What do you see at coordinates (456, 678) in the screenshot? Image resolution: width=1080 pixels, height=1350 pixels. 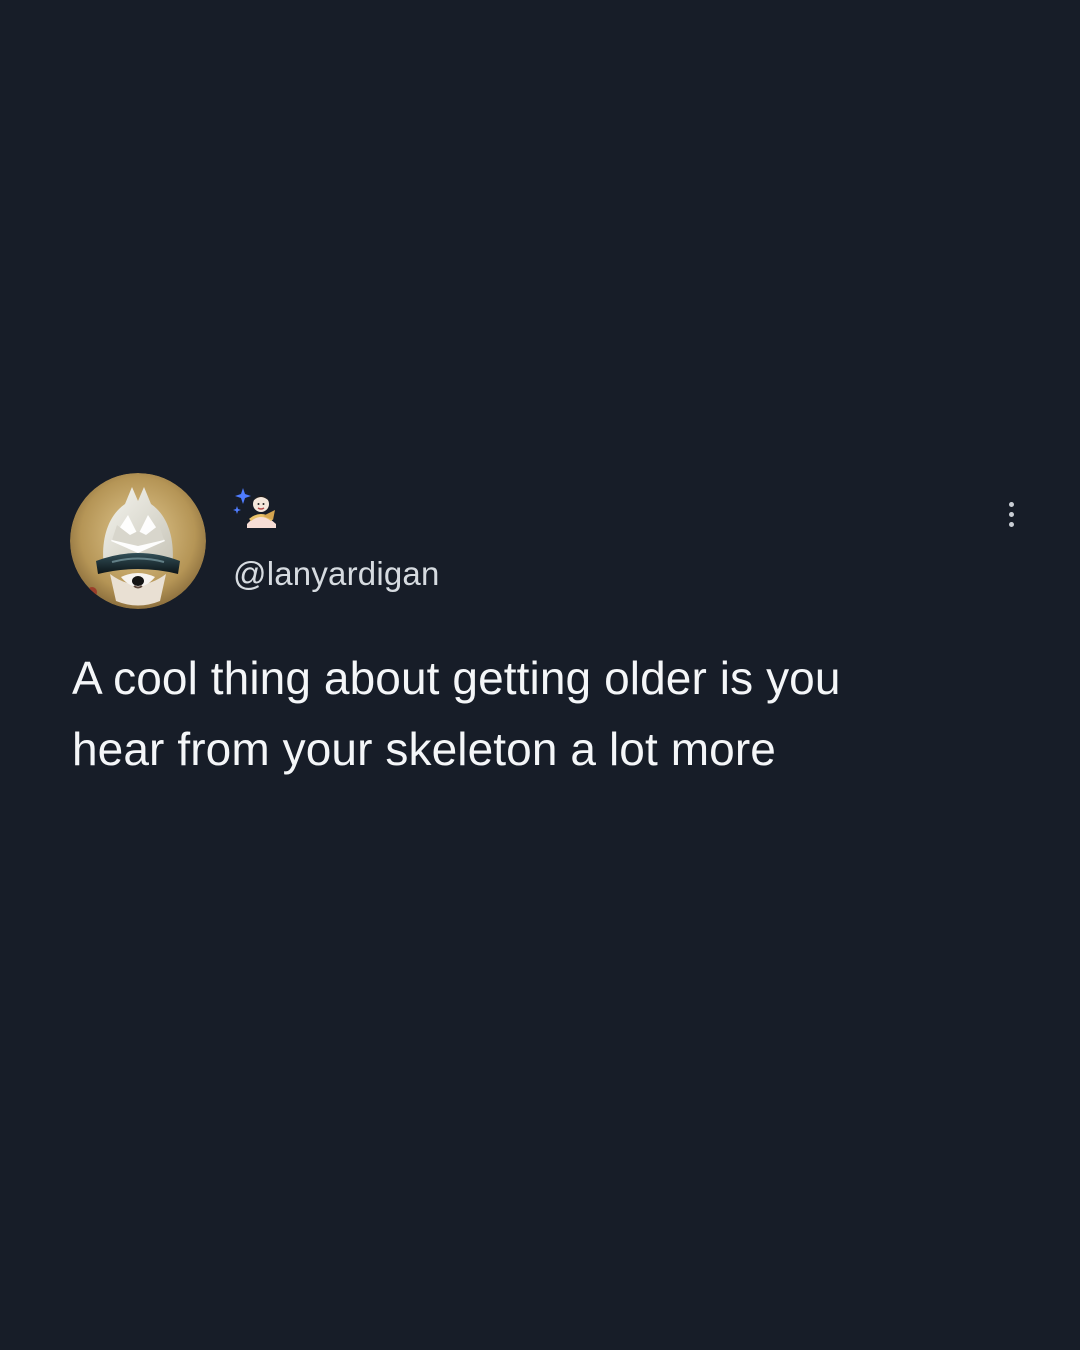 I see `tweet-text-line-1: A cool thing about getting older is you` at bounding box center [456, 678].